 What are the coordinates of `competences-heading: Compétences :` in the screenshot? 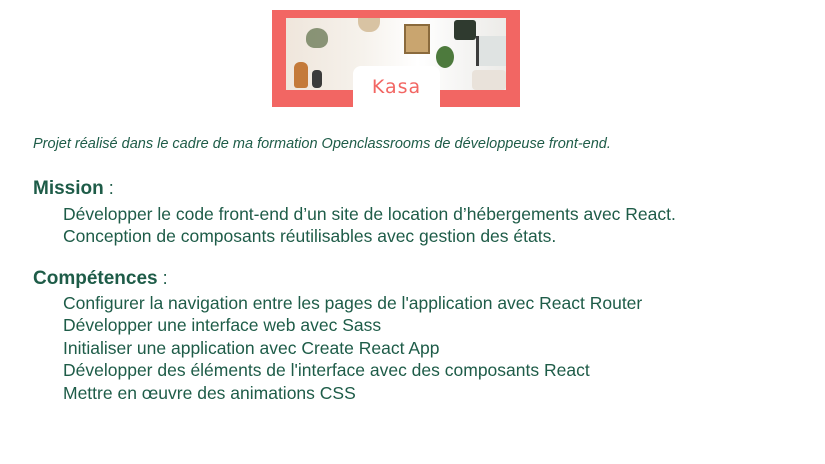 It's located at (100, 279).